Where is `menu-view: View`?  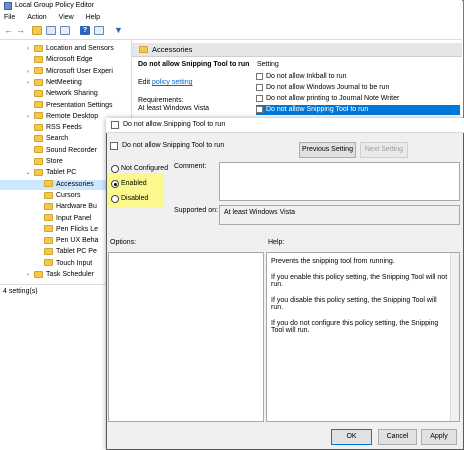
menu-view: View is located at coordinates (66, 17).